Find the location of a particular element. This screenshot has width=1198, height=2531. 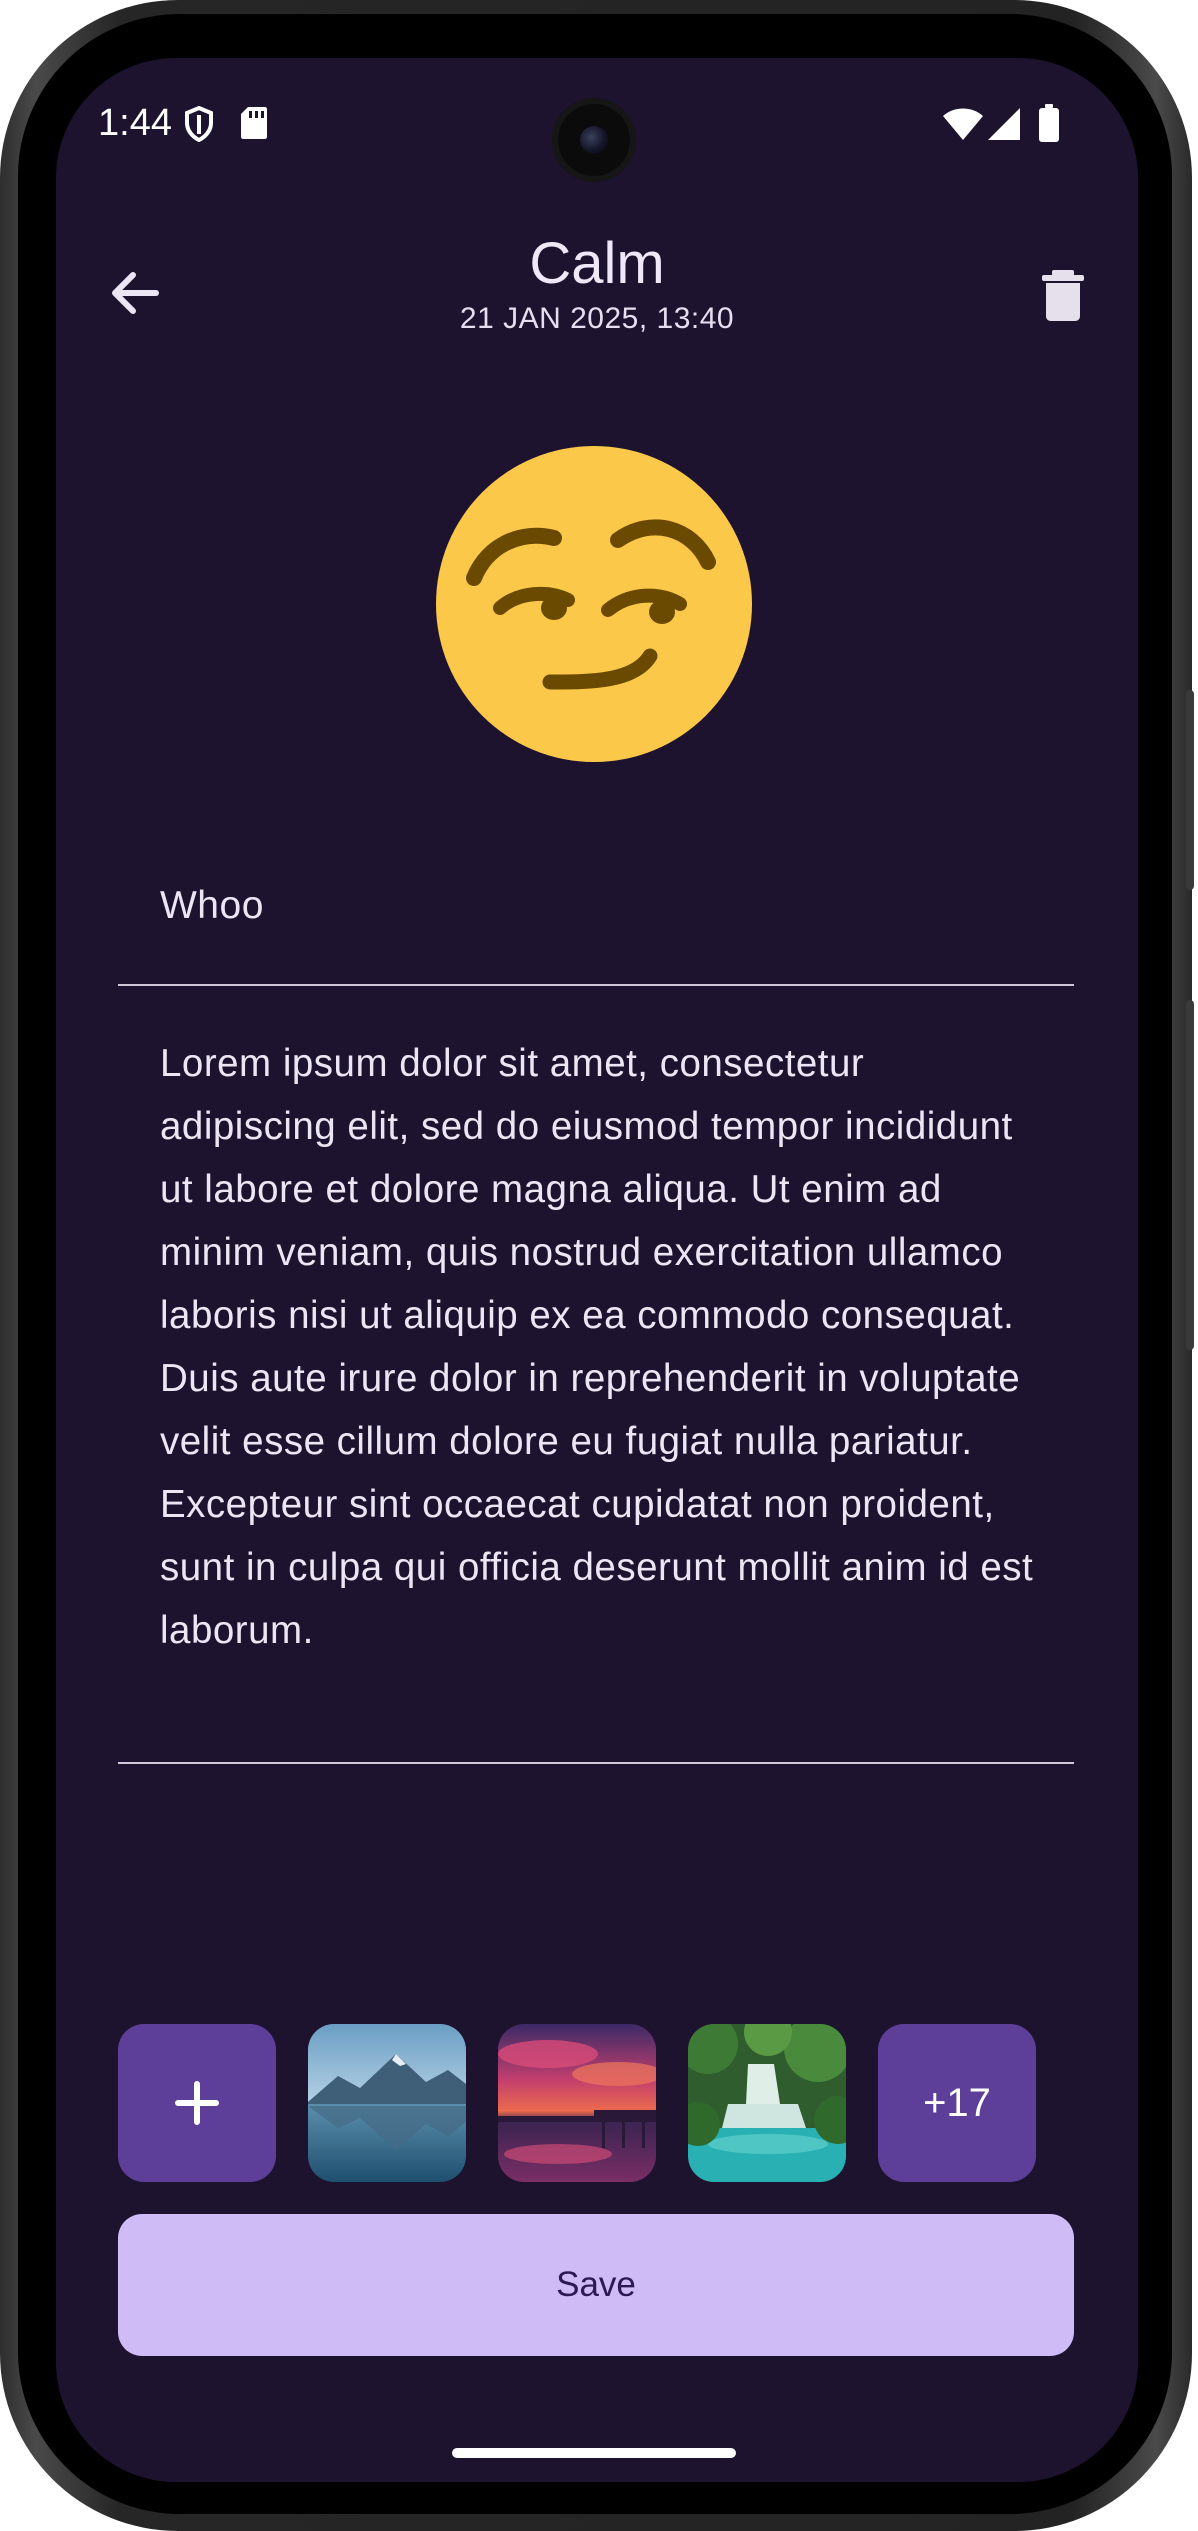

add-photo-button is located at coordinates (197, 2103).